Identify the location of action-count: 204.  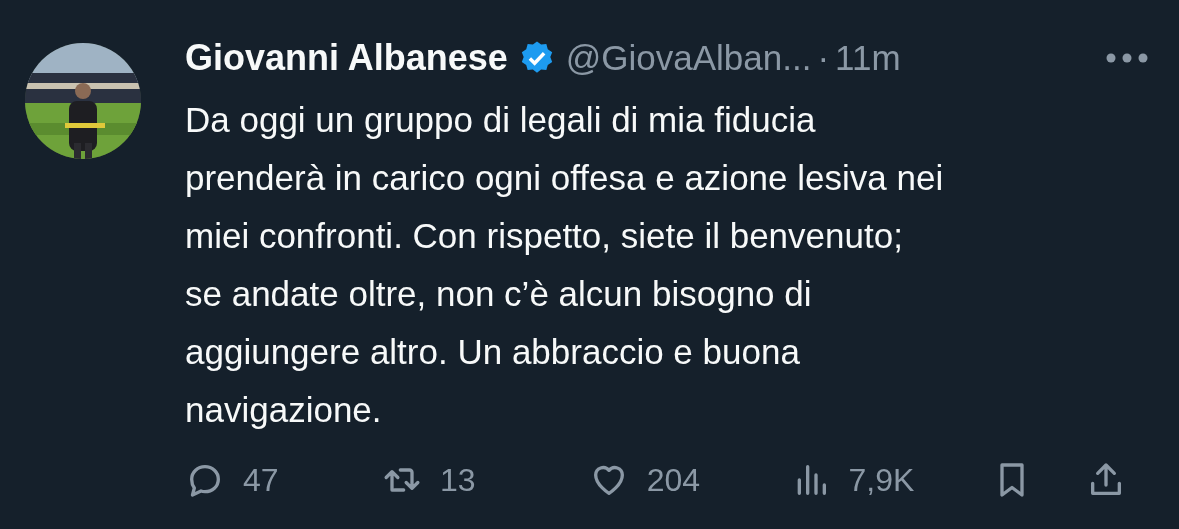
(673, 480).